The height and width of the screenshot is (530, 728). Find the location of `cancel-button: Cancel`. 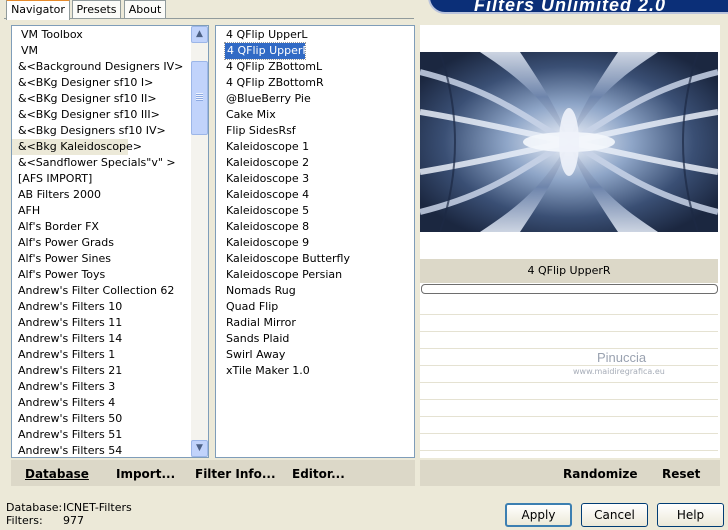

cancel-button: Cancel is located at coordinates (614, 515).